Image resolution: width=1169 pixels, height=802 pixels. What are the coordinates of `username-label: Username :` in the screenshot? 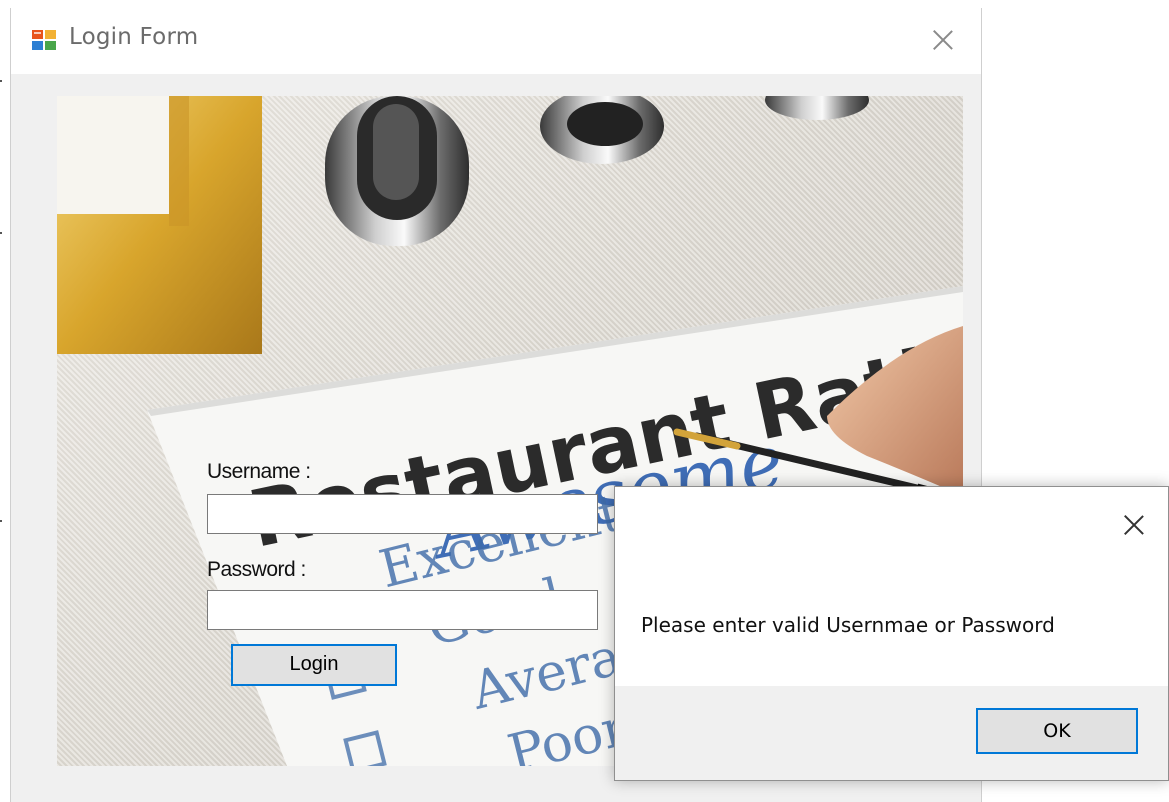 It's located at (259, 471).